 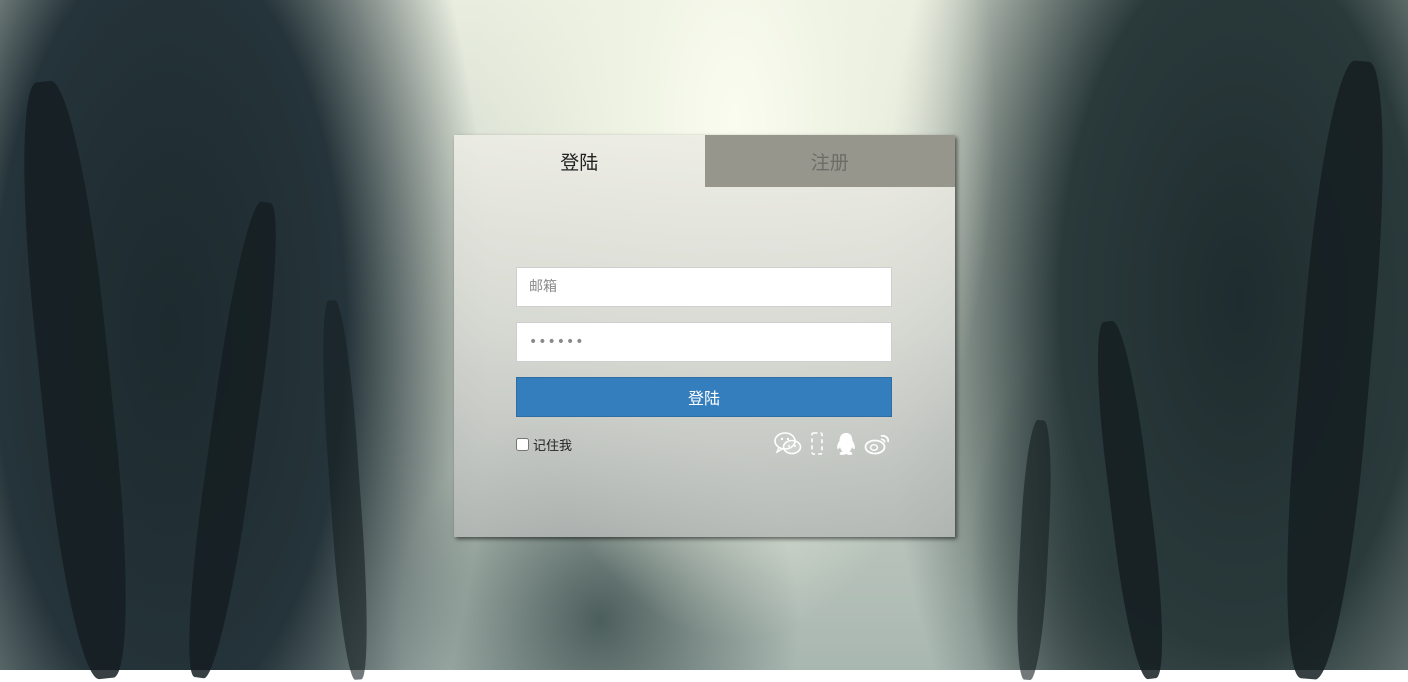 I want to click on wechat-icon, so click(x=788, y=444).